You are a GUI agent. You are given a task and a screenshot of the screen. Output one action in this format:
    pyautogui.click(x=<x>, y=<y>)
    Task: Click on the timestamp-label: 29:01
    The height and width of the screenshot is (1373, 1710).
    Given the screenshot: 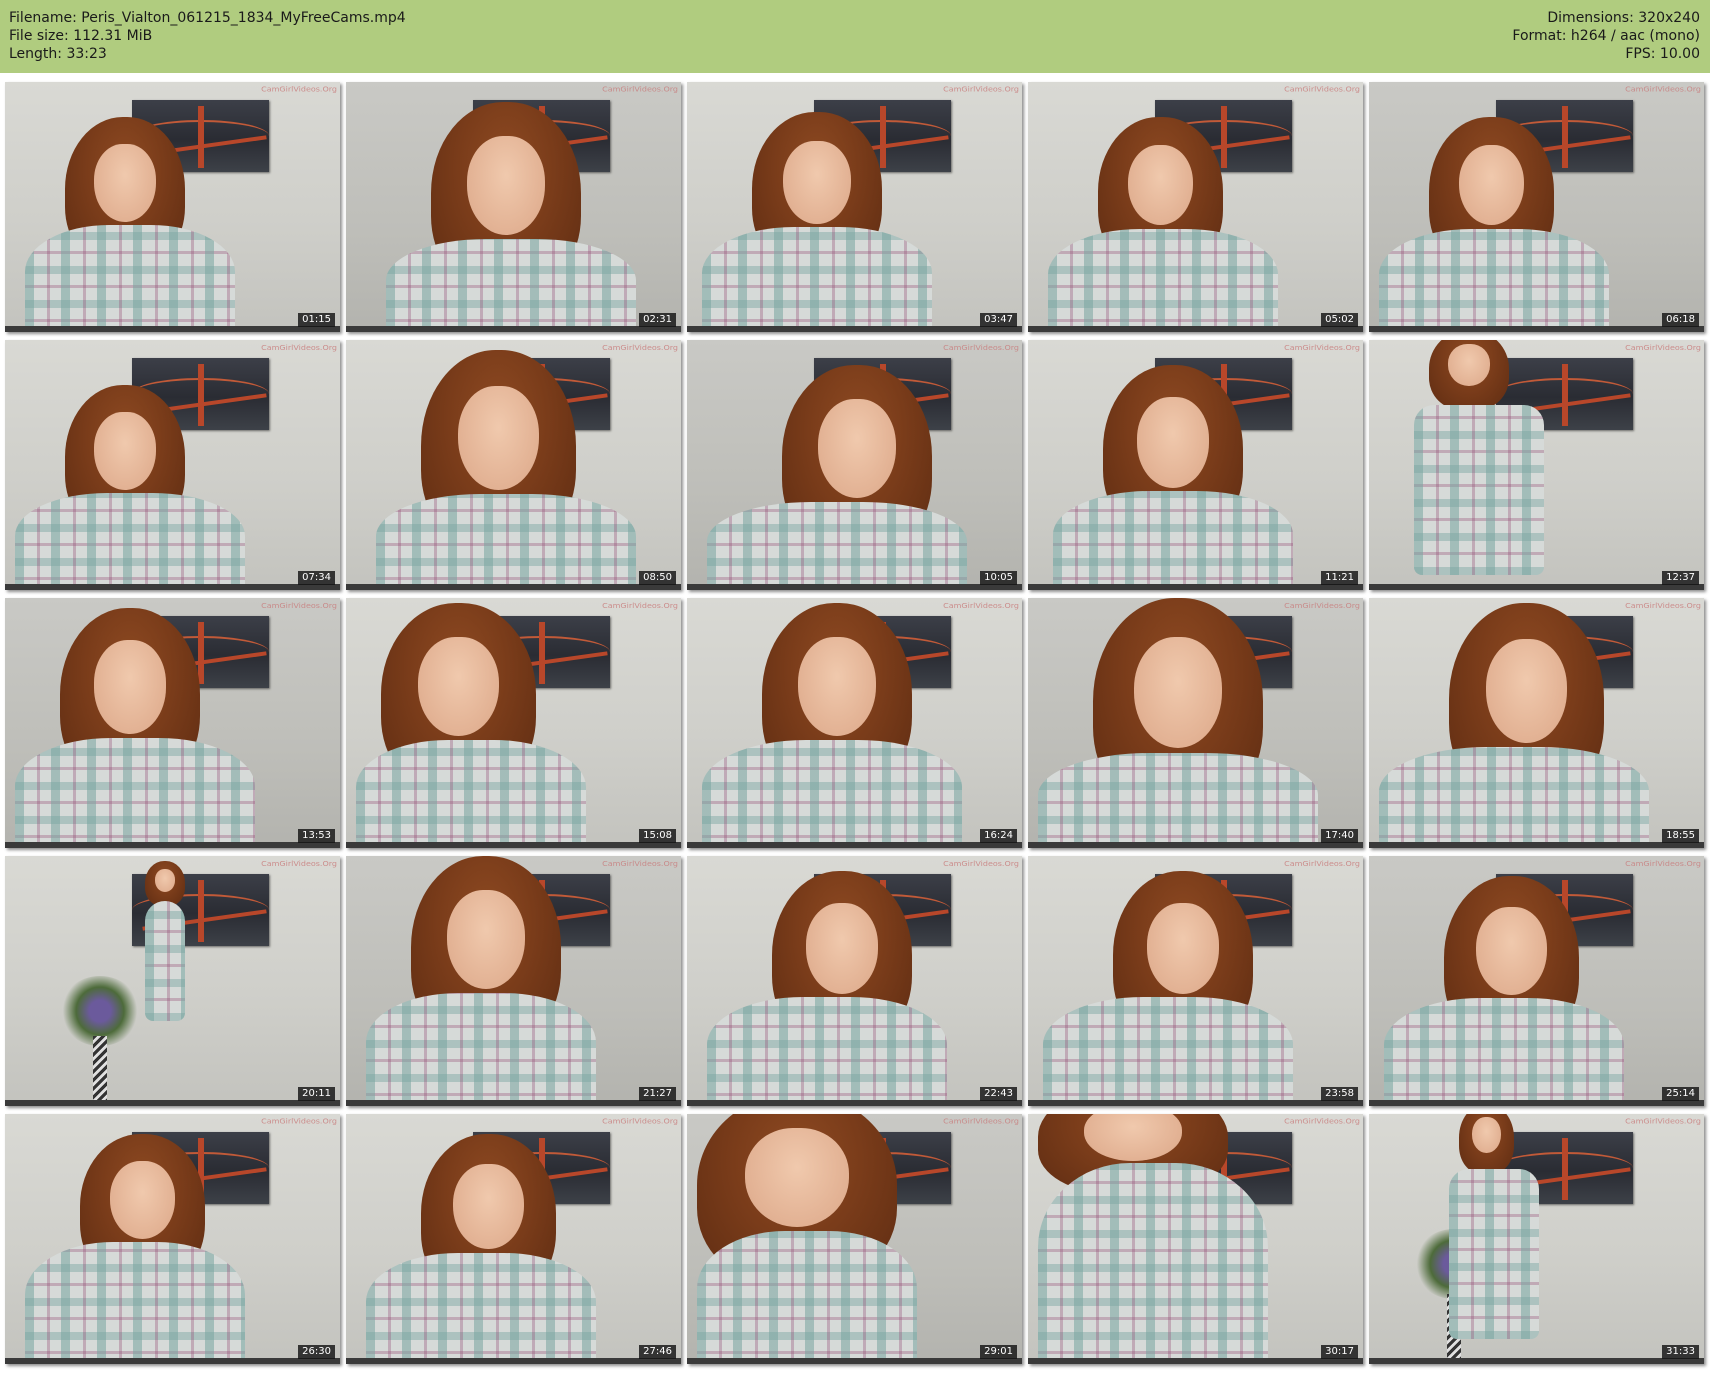 What is the action you would take?
    pyautogui.click(x=998, y=1352)
    